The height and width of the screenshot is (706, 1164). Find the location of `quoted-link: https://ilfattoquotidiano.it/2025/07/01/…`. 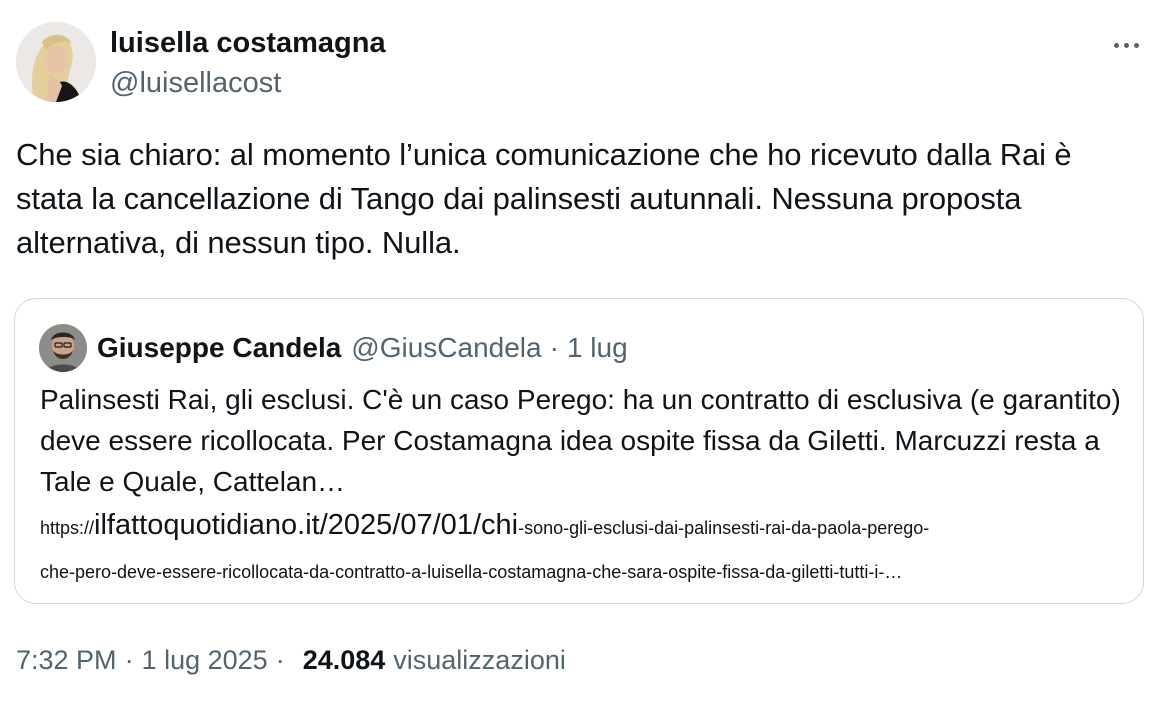

quoted-link: https://ilfattoquotidiano.it/2025/07/01/… is located at coordinates (585, 548).